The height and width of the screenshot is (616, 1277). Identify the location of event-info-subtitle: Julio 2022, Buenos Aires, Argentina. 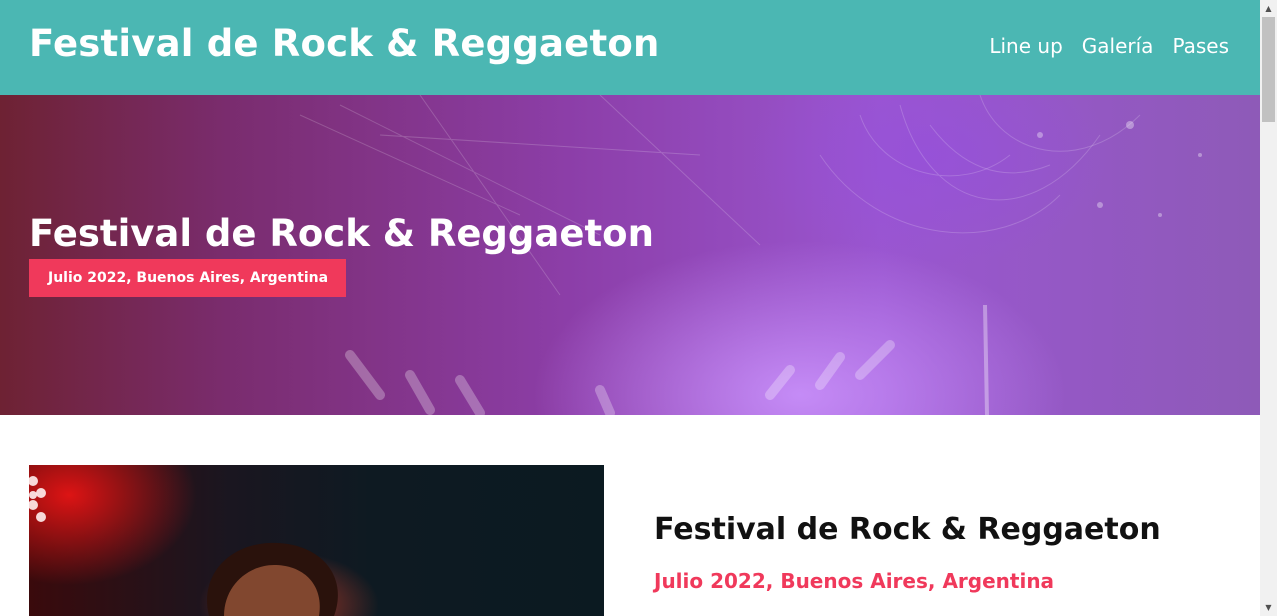
(854, 581).